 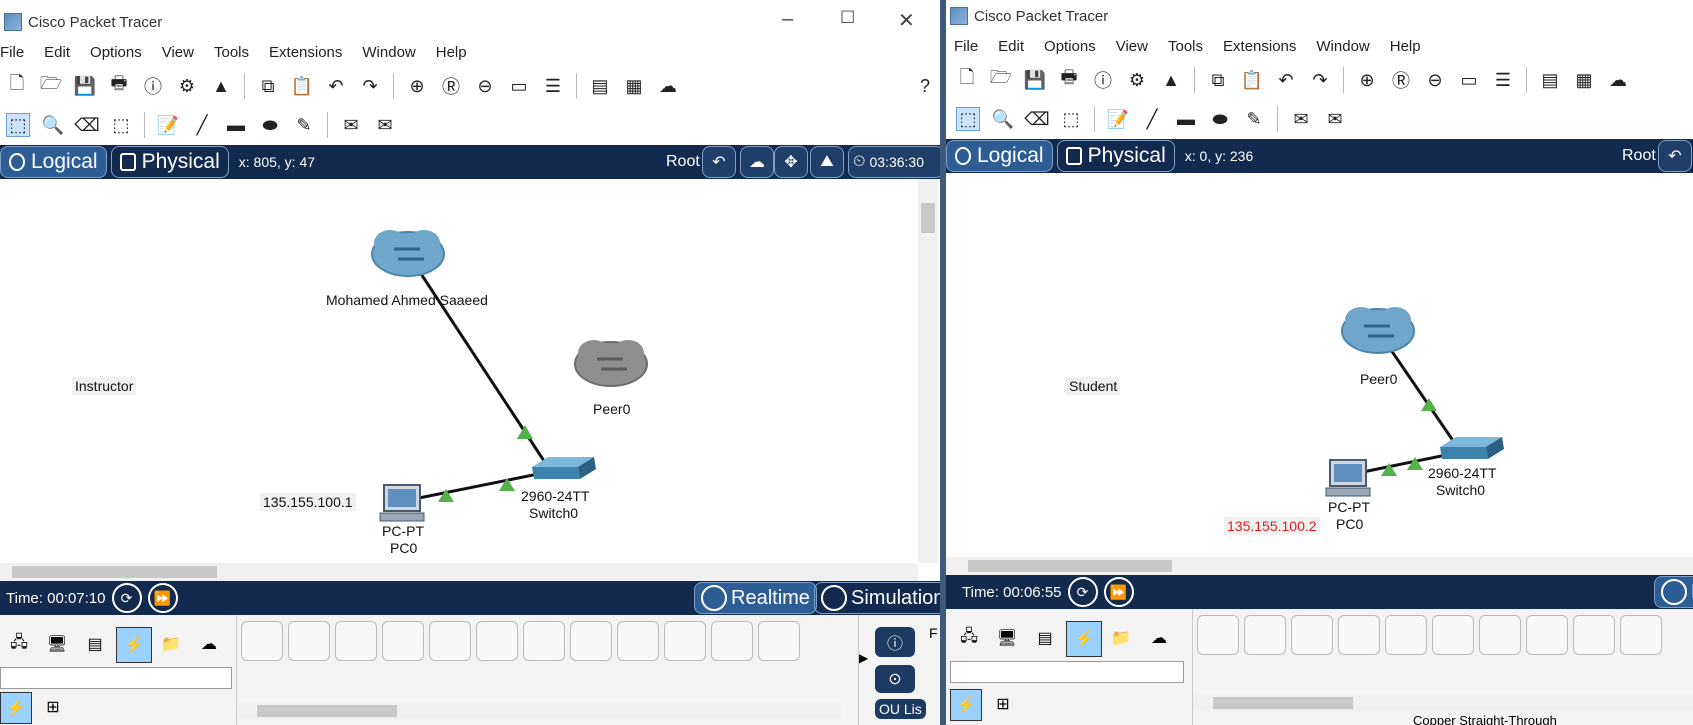 I want to click on tab-physical: Physical, so click(x=169, y=162).